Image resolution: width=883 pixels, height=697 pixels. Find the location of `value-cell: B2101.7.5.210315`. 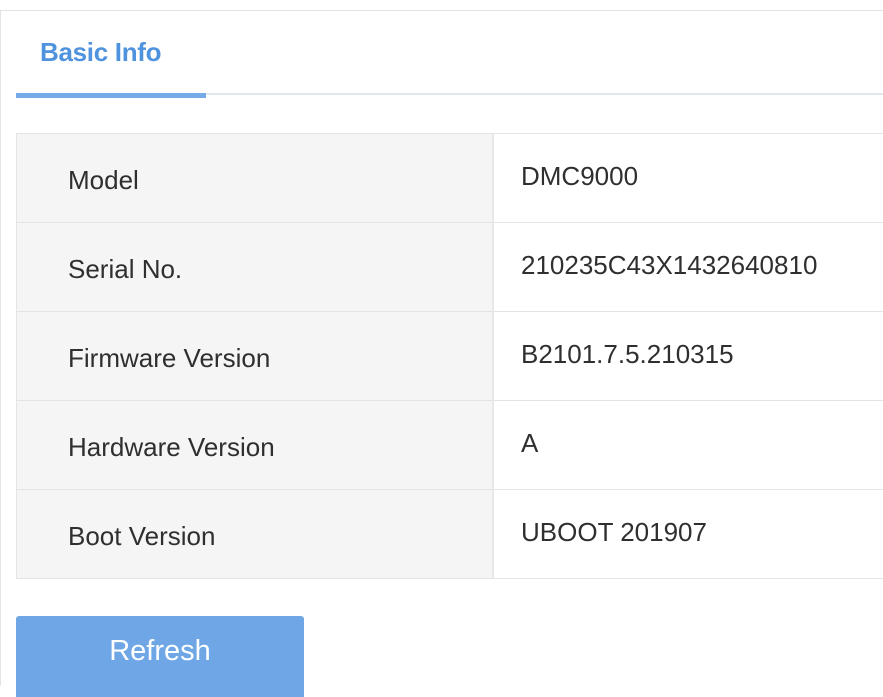

value-cell: B2101.7.5.210315 is located at coordinates (688, 356).